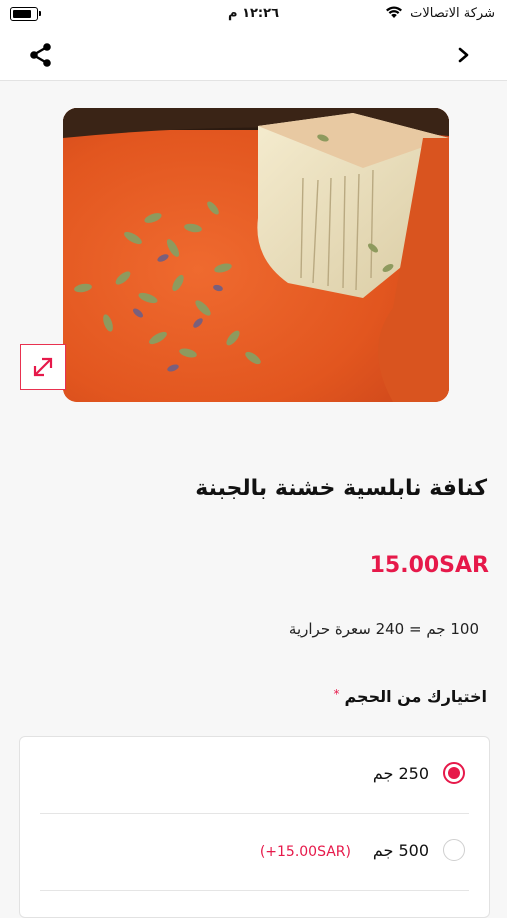 The height and width of the screenshot is (918, 507). I want to click on product-price: 15.00SAR, so click(429, 565).